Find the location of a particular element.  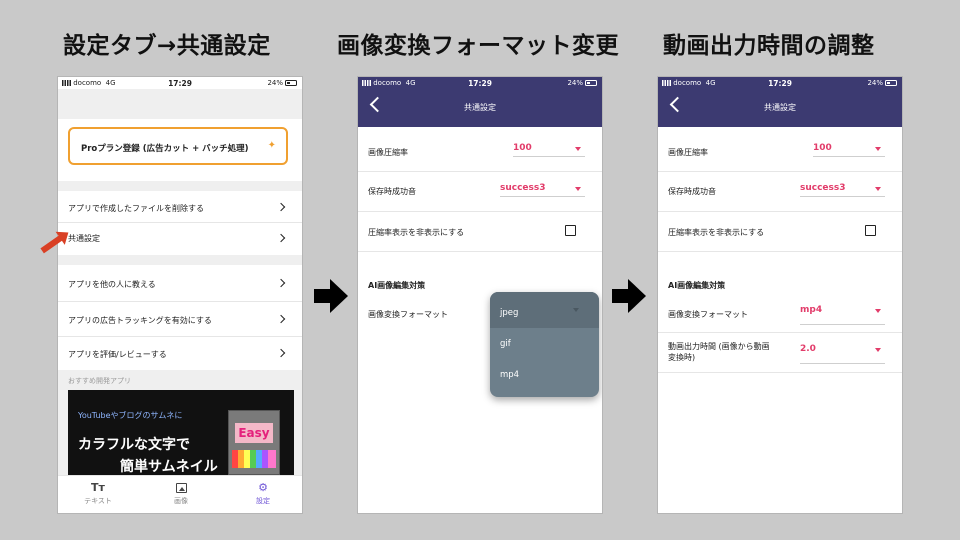

recommended-app-banner: YouTubeやブログのサムネに カラフルな文字で 簡単サムネイル Easy is located at coordinates (181, 432).